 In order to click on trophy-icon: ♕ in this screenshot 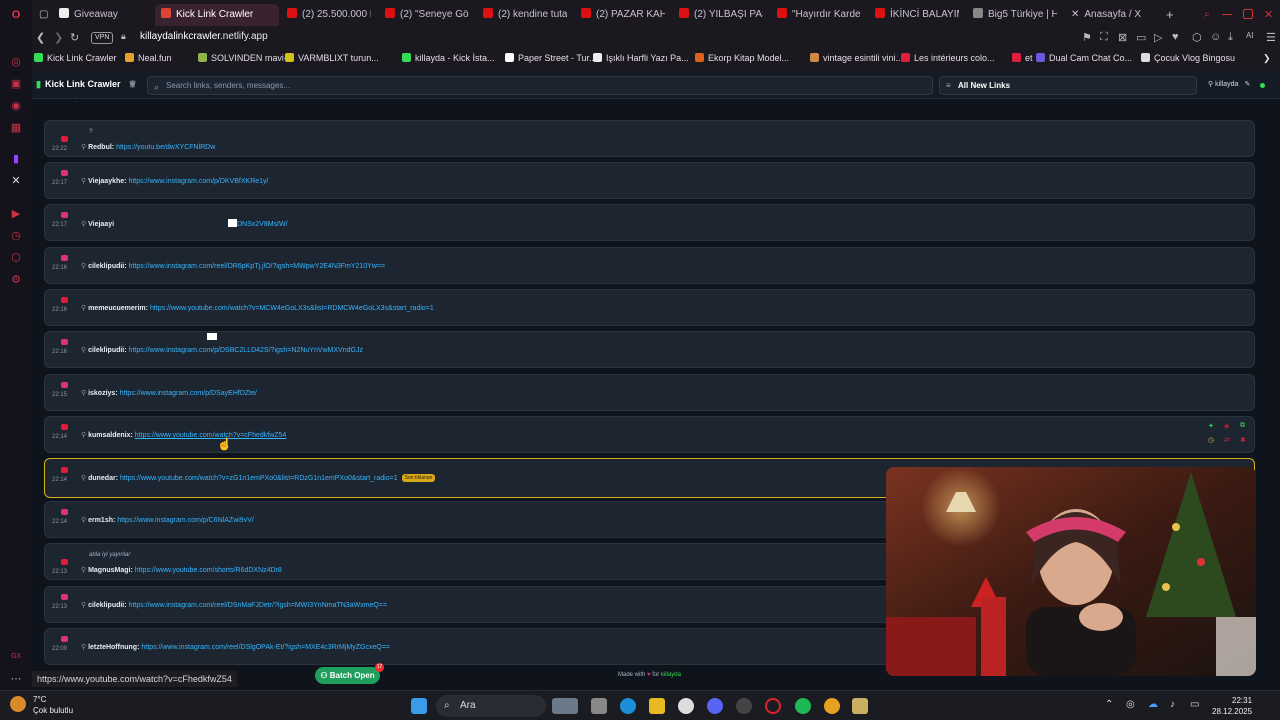, I will do `click(132, 84)`.